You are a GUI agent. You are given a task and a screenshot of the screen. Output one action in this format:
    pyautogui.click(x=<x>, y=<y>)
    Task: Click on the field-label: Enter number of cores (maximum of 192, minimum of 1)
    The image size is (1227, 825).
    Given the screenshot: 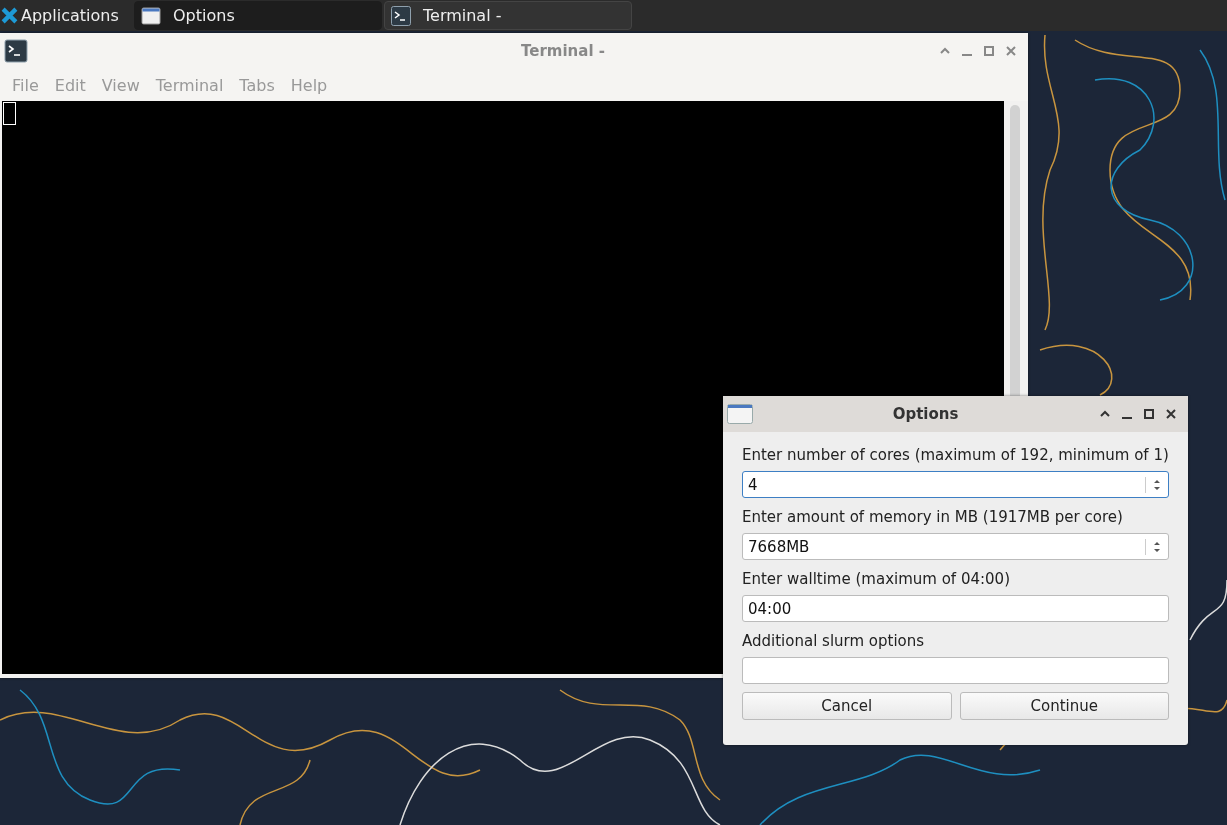 What is the action you would take?
    pyautogui.click(x=955, y=455)
    